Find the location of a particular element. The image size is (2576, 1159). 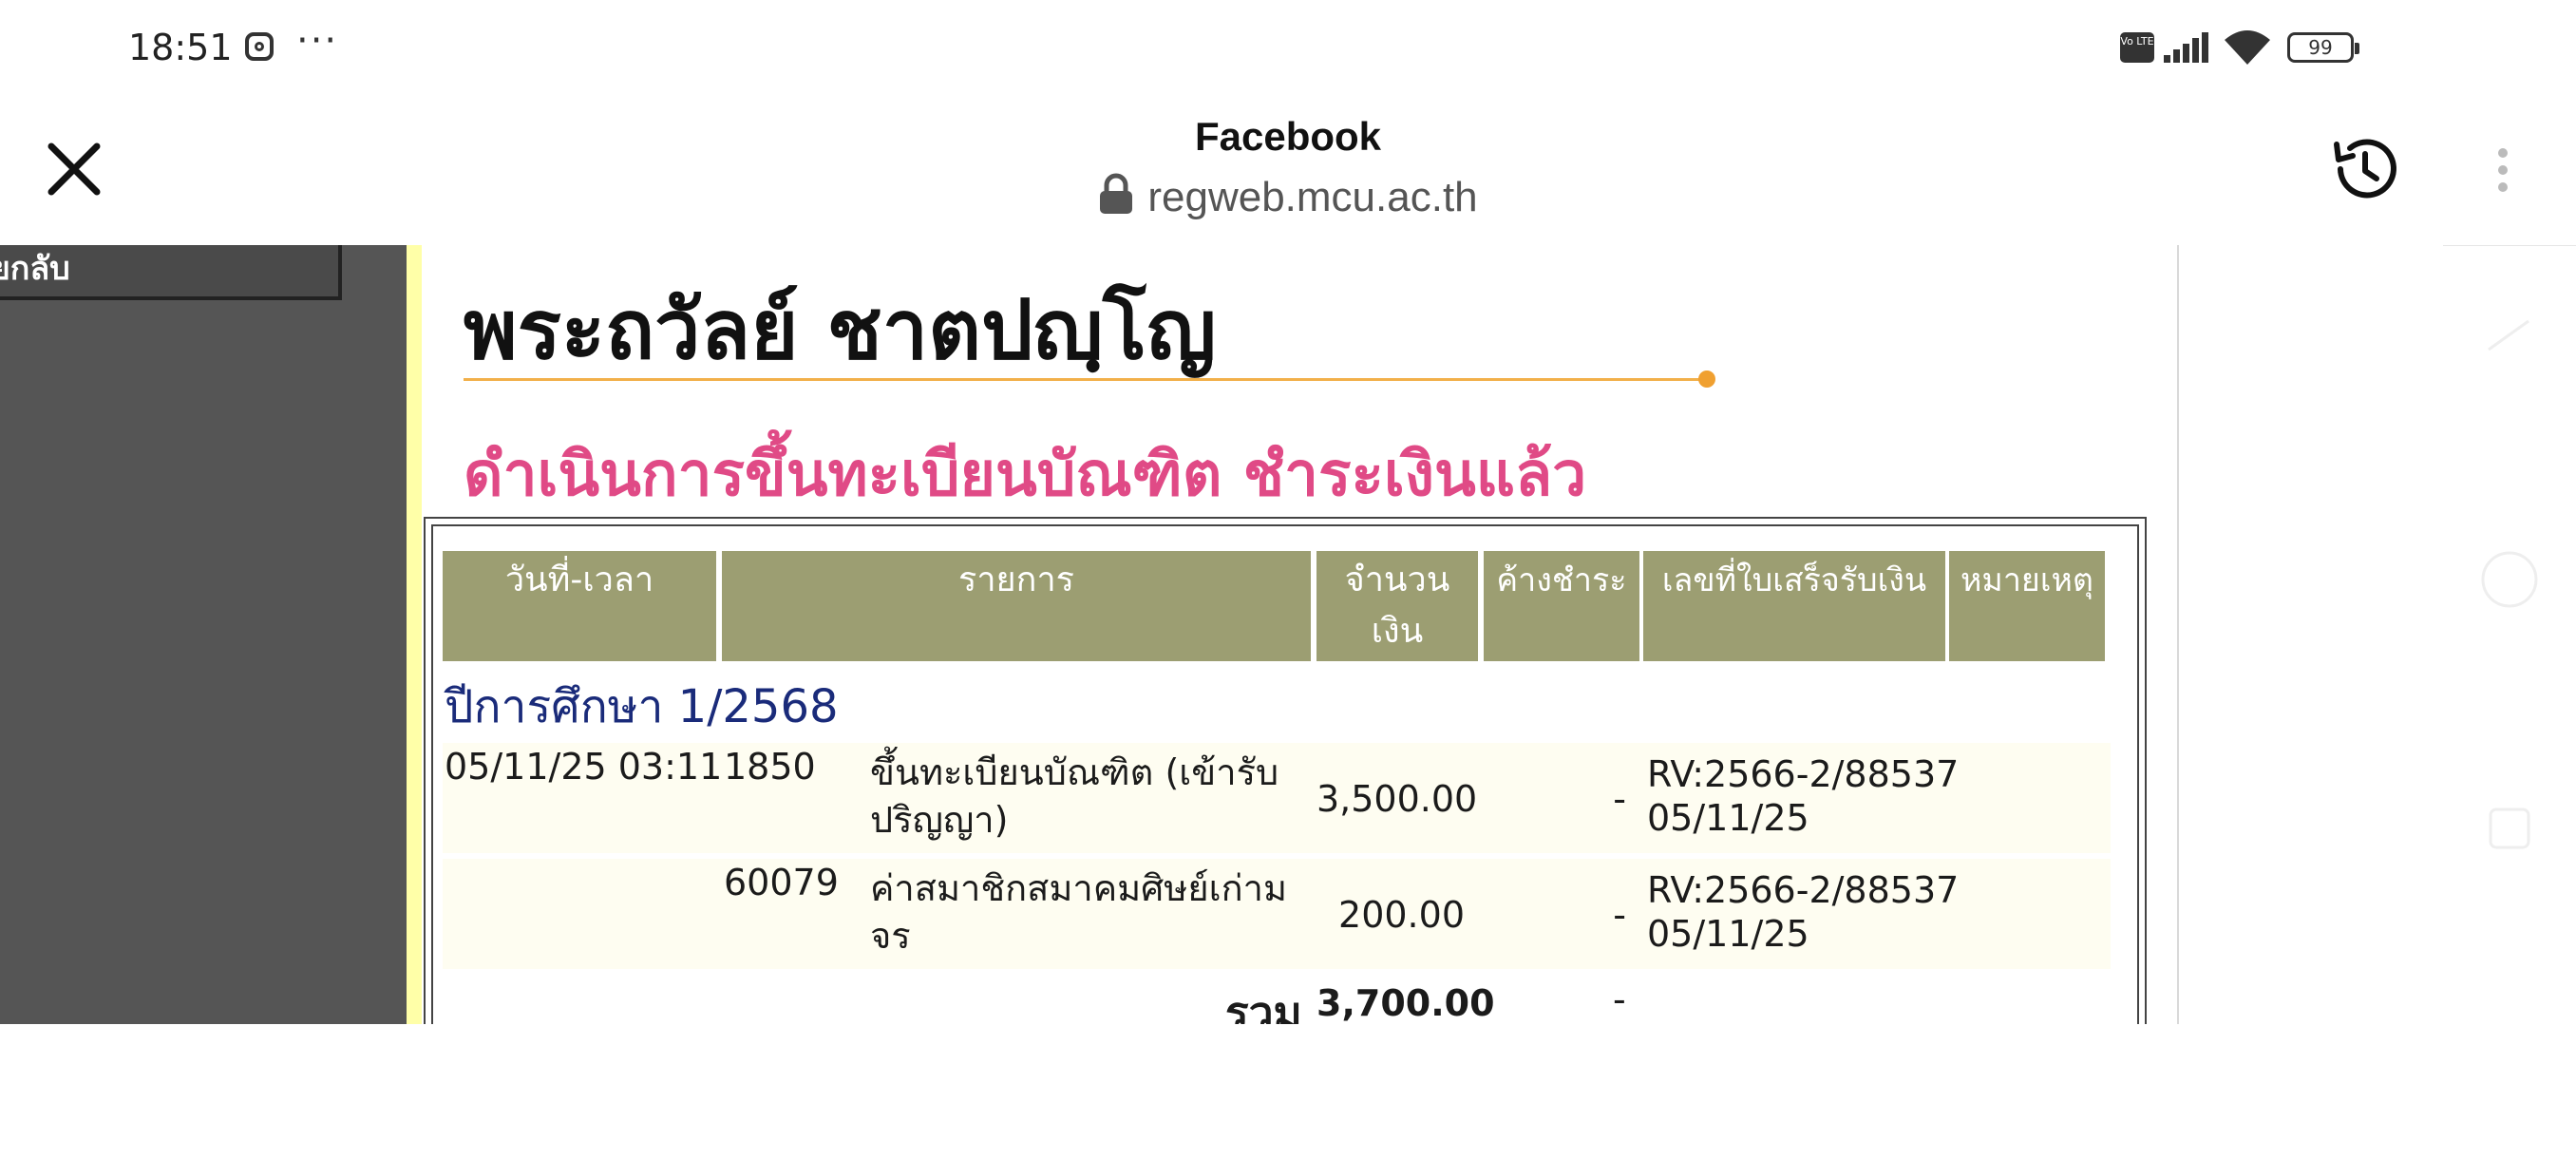

sidebar: ลยกลับ is located at coordinates (203, 634).